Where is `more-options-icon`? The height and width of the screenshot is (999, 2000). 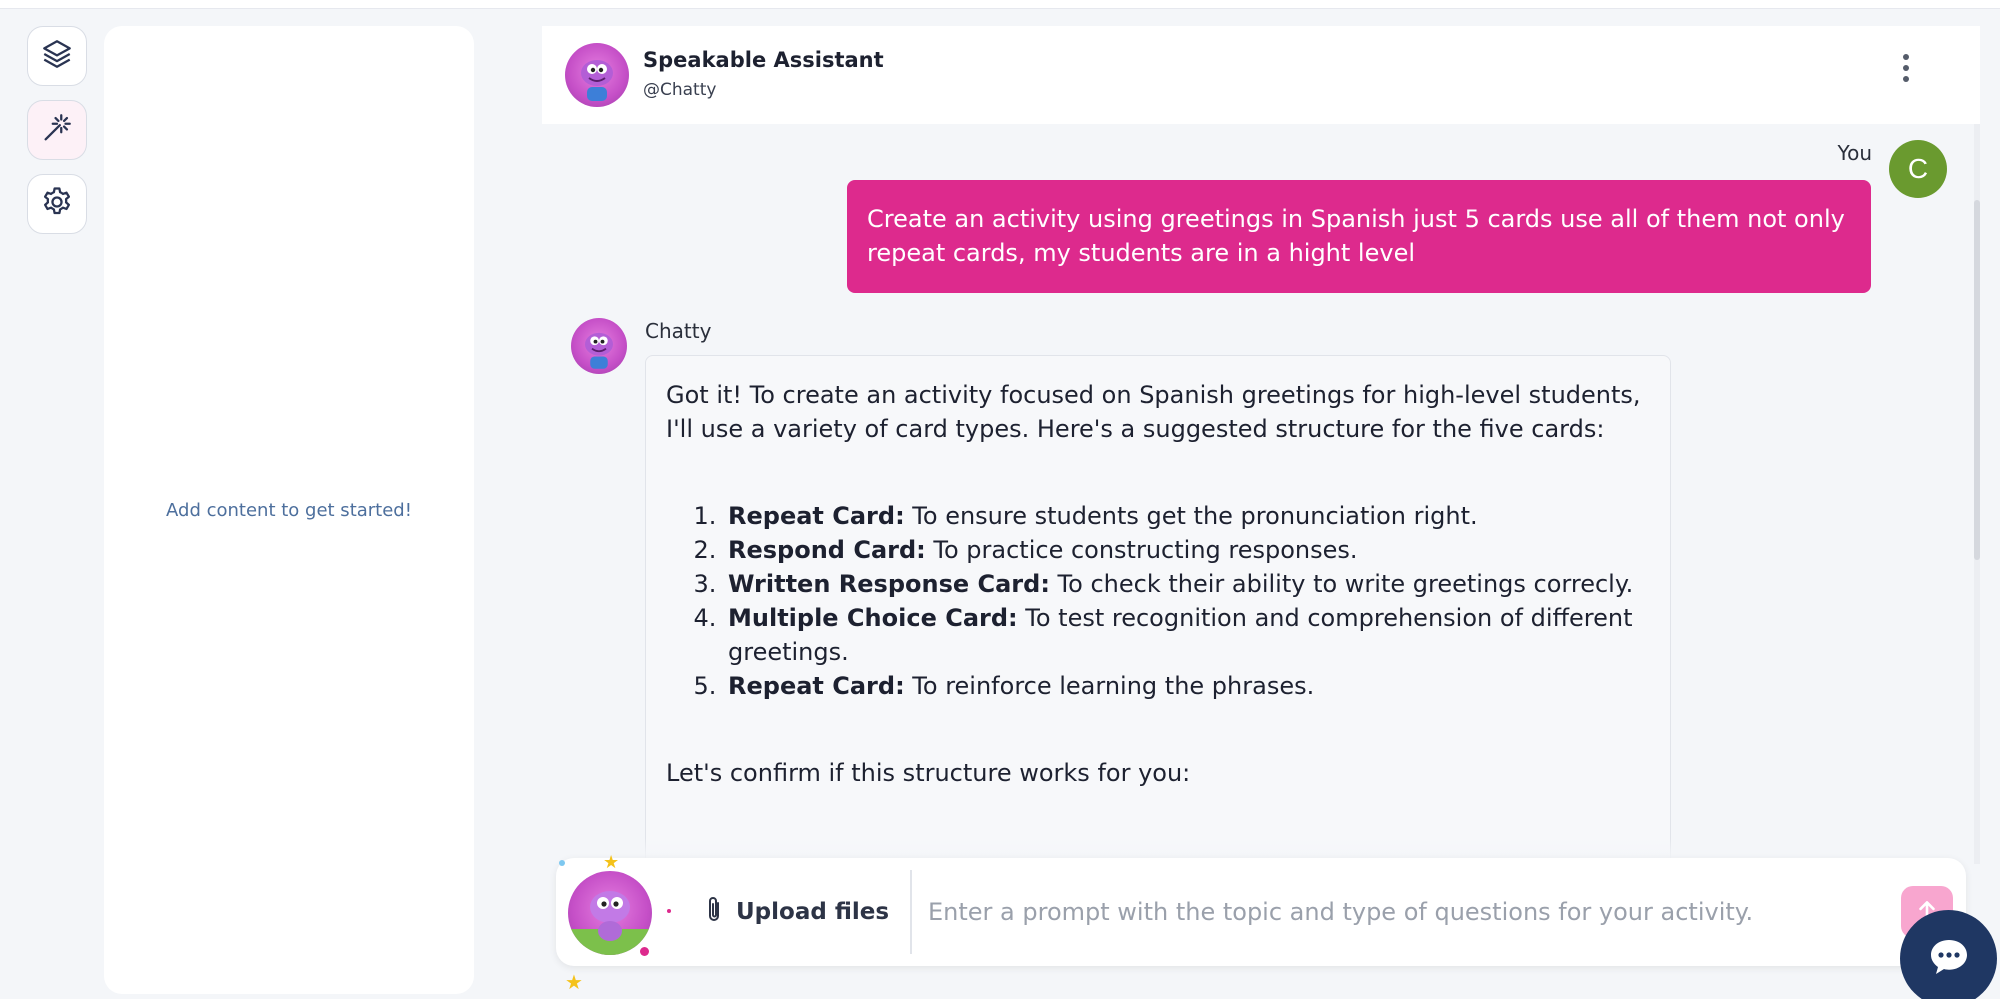
more-options-icon is located at coordinates (1906, 68).